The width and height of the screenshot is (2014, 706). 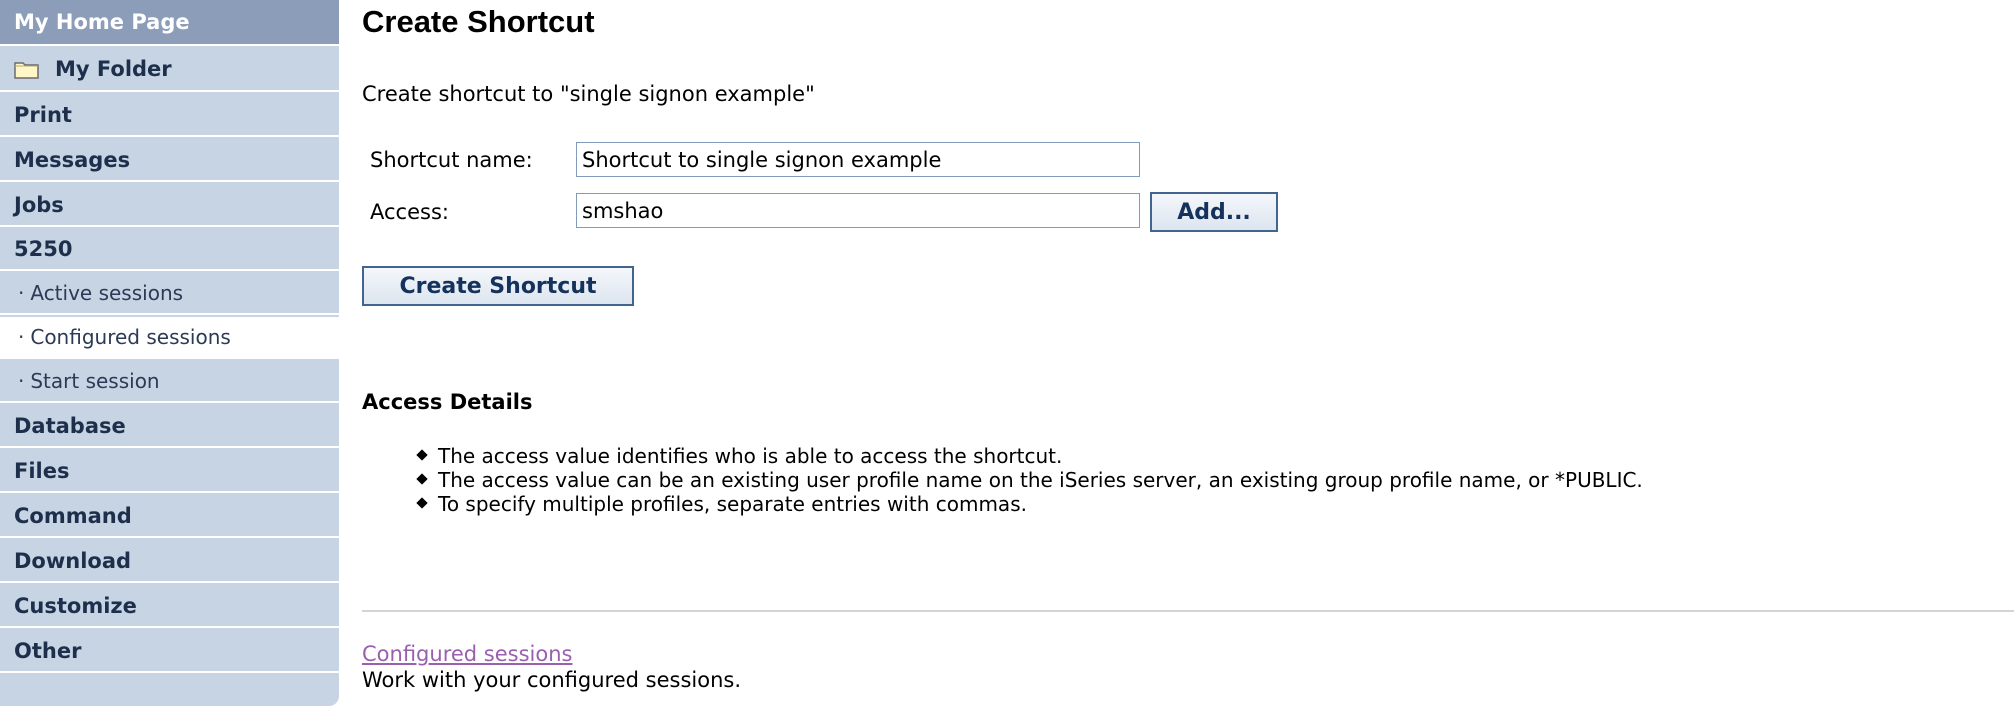 I want to click on folder-icon, so click(x=26, y=69).